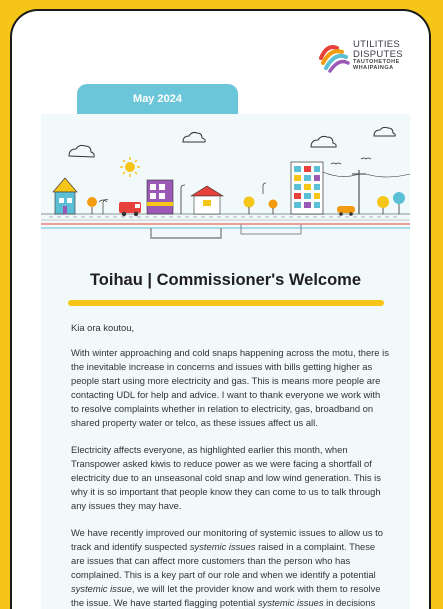 This screenshot has height=609, width=443. I want to click on systemic-issue-emphasis: systemic issue, so click(101, 588).